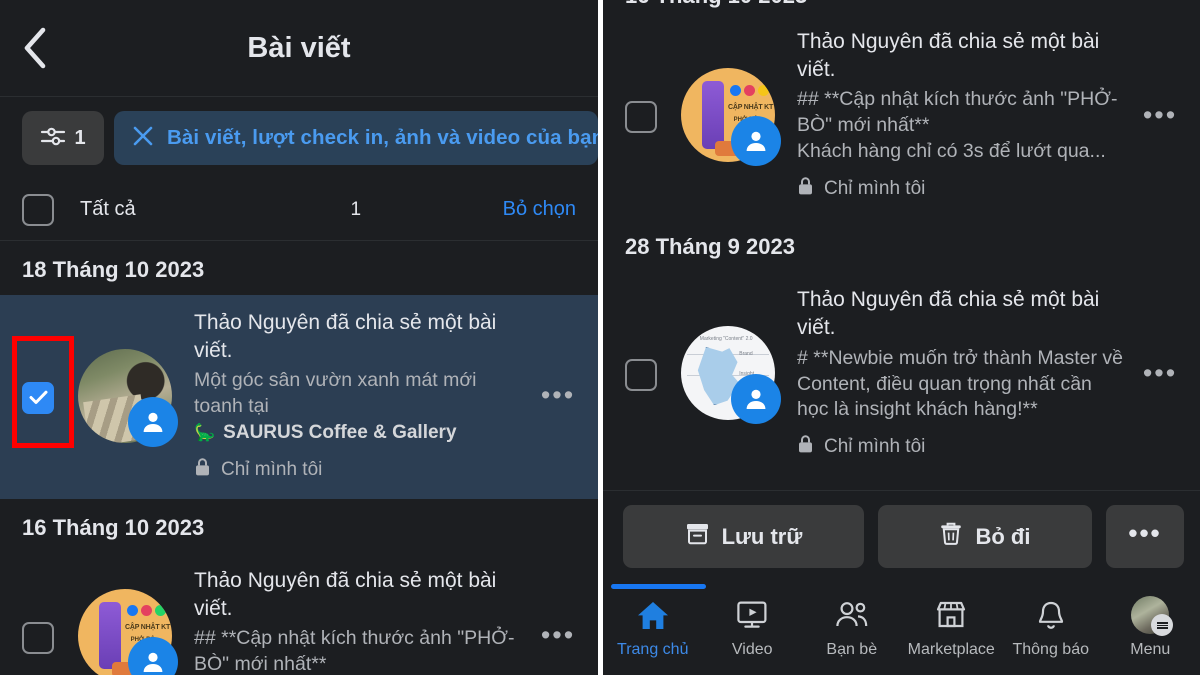 Image resolution: width=1200 pixels, height=675 pixels. I want to click on nav-item-friends: Bạn bè, so click(852, 627).